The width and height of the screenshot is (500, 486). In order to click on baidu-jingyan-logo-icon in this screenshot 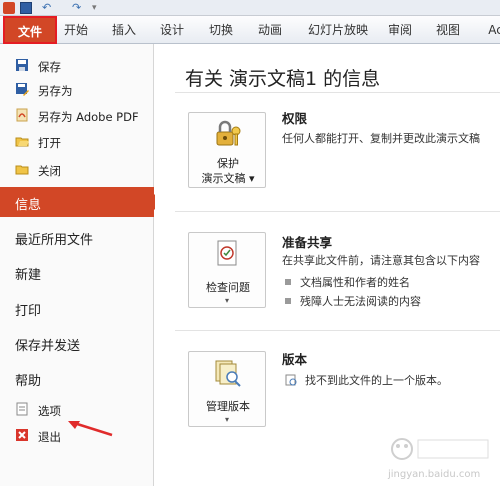, I will do `click(440, 449)`.